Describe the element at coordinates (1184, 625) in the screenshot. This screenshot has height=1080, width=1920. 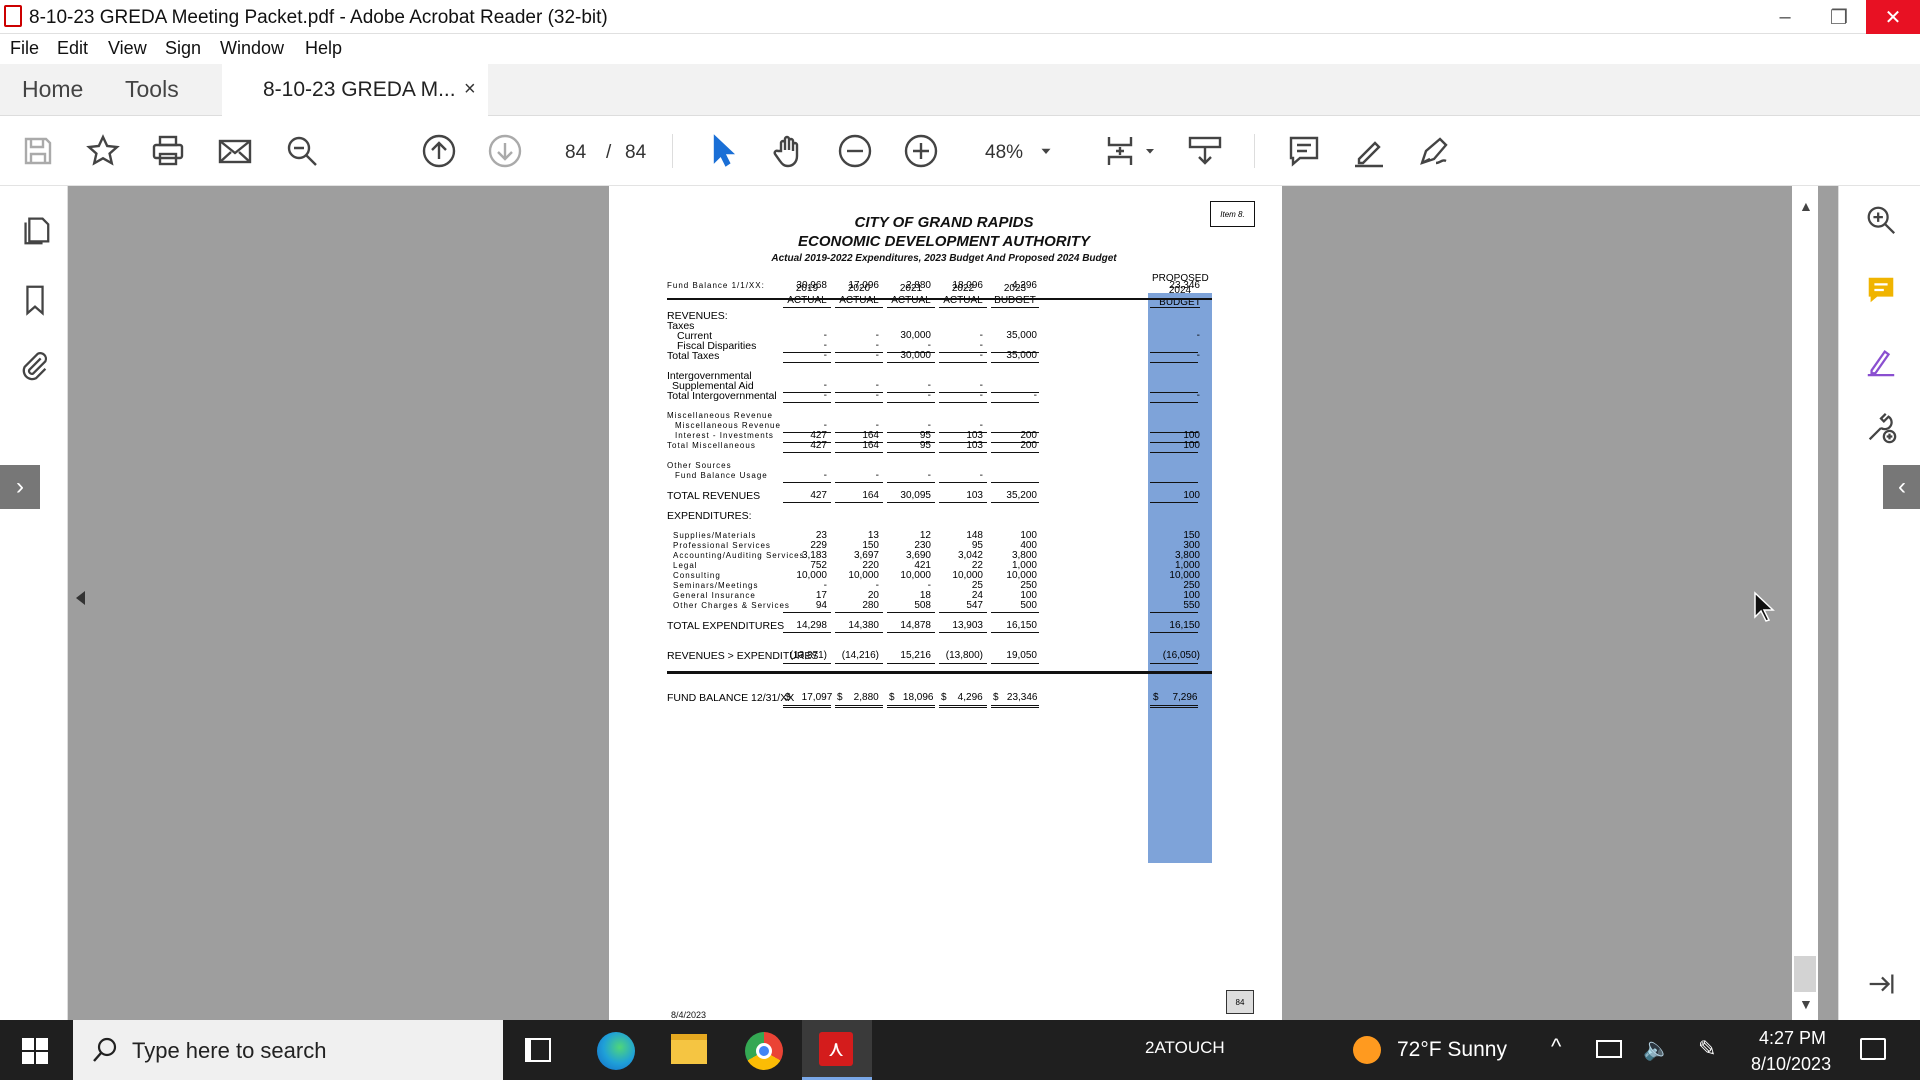
I see `table-cell: 16,150` at that location.